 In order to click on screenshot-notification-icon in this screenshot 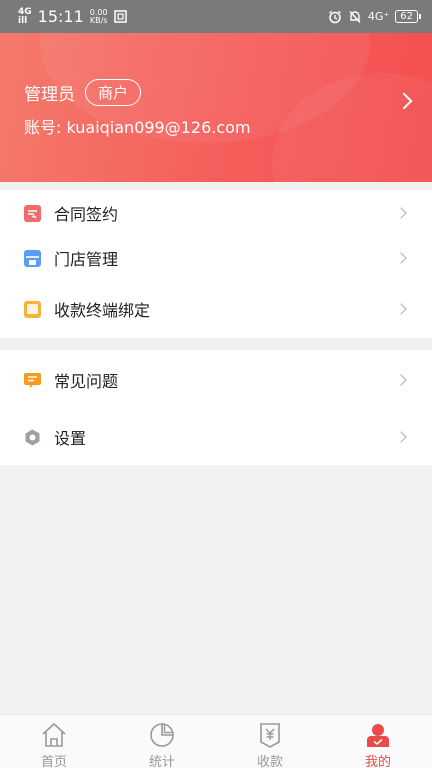, I will do `click(120, 16)`.